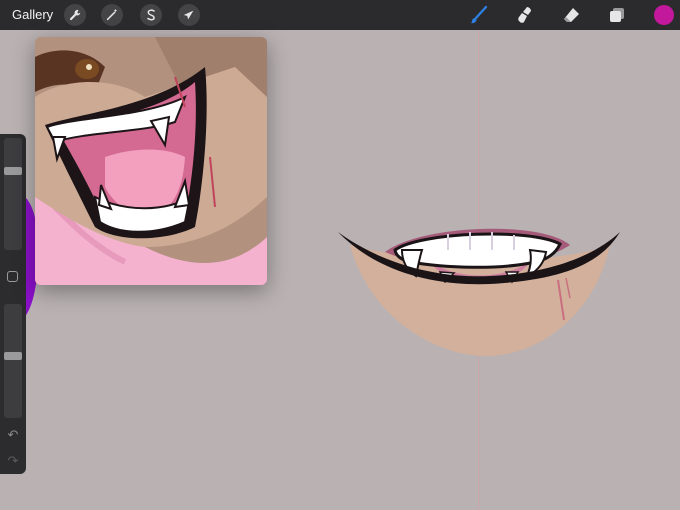  I want to click on undo-icon: ↶, so click(13, 435).